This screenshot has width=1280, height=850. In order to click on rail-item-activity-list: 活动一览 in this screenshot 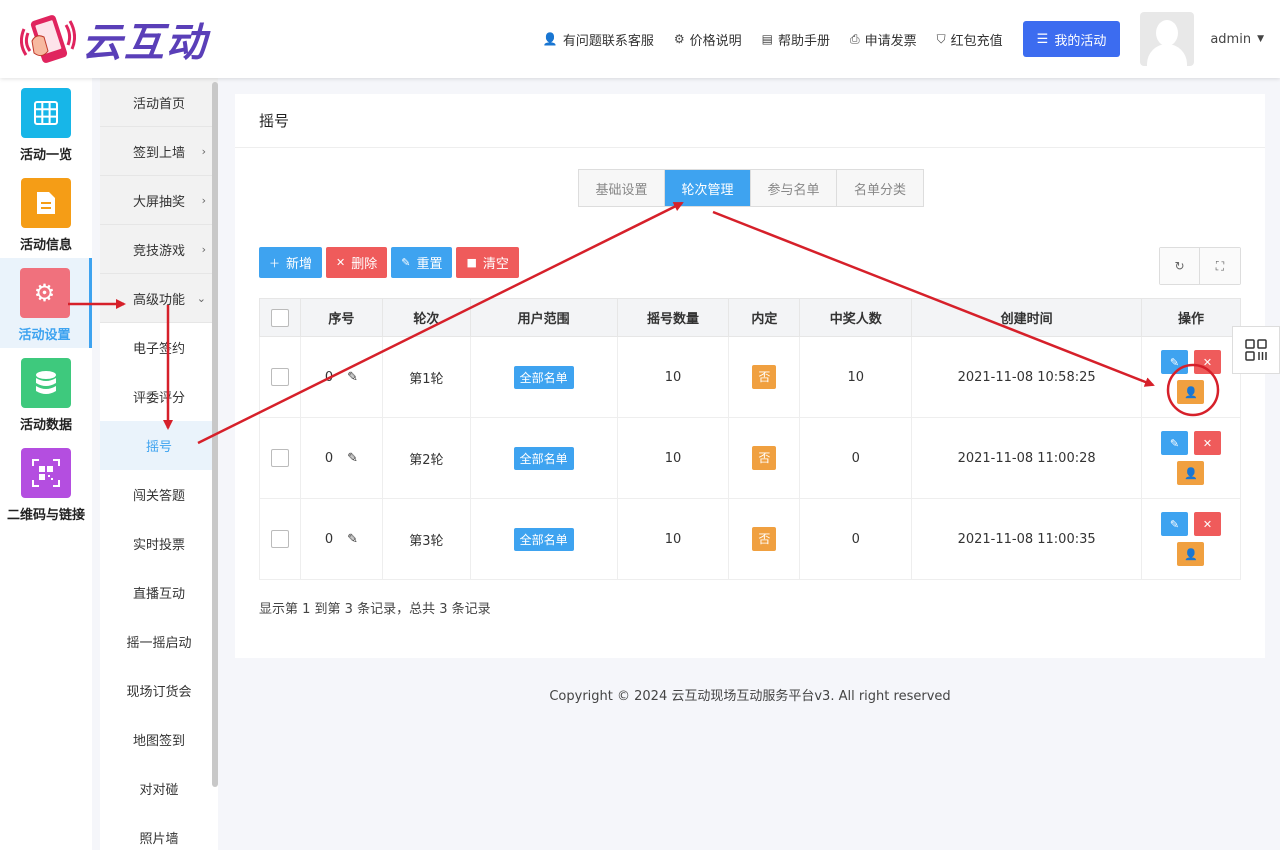, I will do `click(46, 123)`.